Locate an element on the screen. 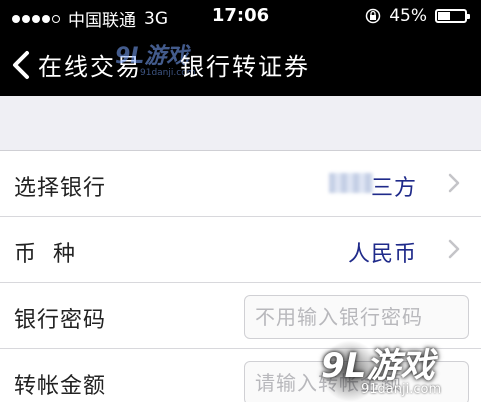  status-bar: 中国联通 3G 17:06 45% is located at coordinates (240, 16).